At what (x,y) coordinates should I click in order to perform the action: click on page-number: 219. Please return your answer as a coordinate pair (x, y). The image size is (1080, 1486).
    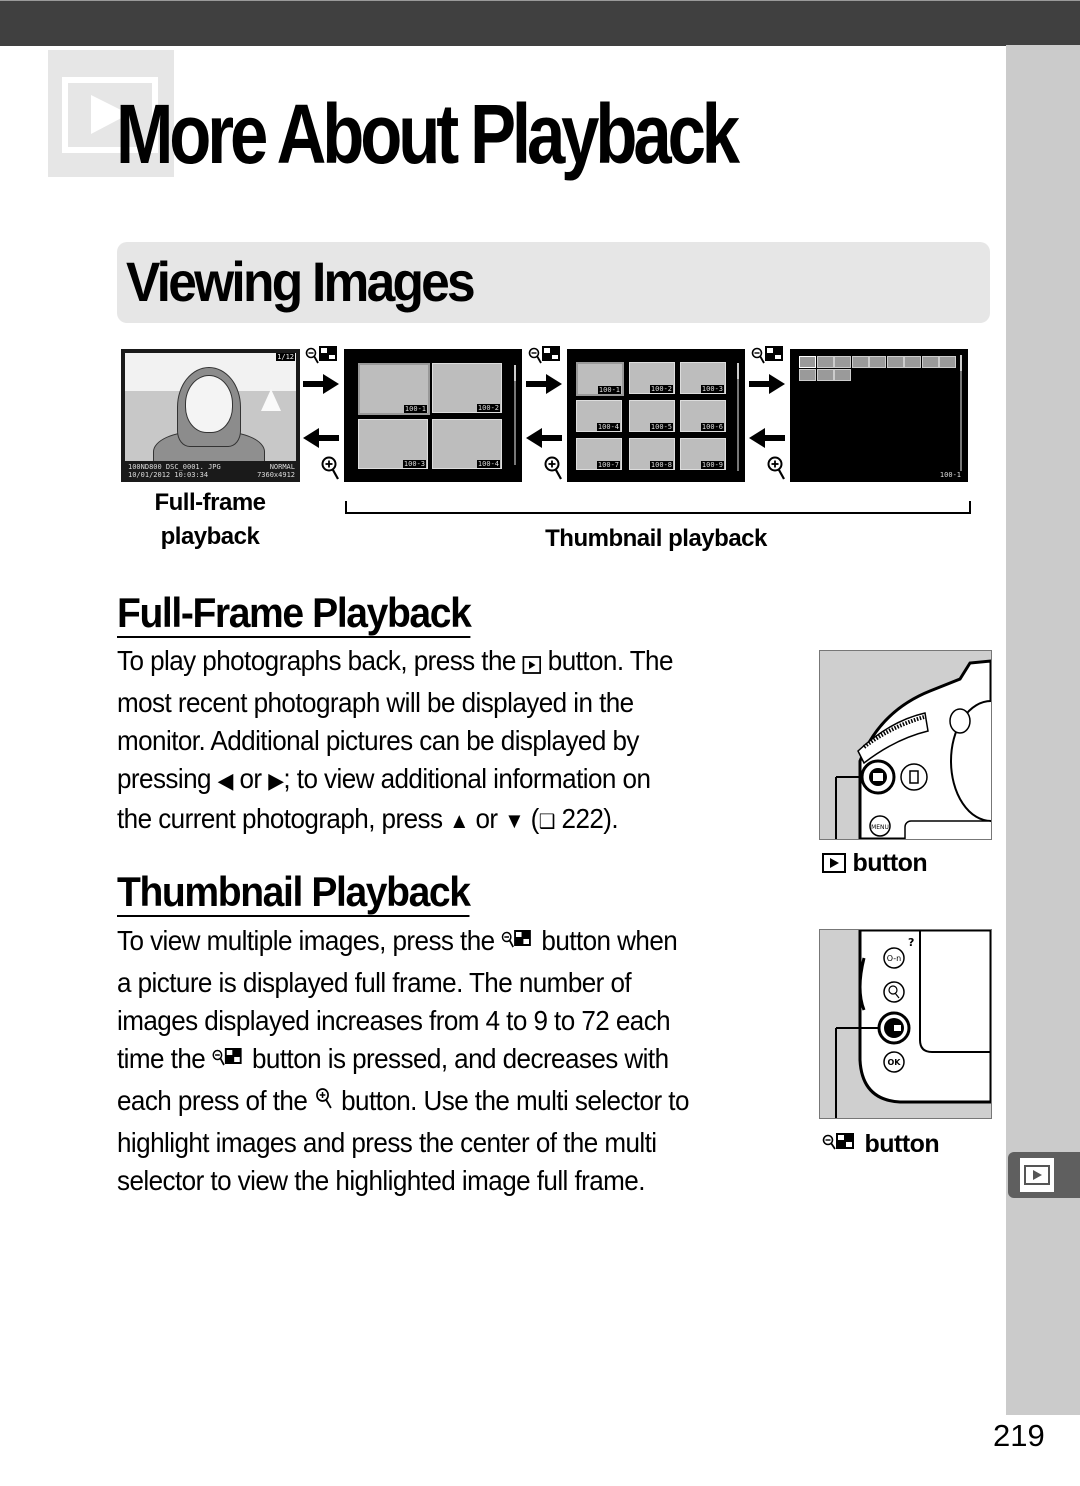
    Looking at the image, I should click on (1019, 1435).